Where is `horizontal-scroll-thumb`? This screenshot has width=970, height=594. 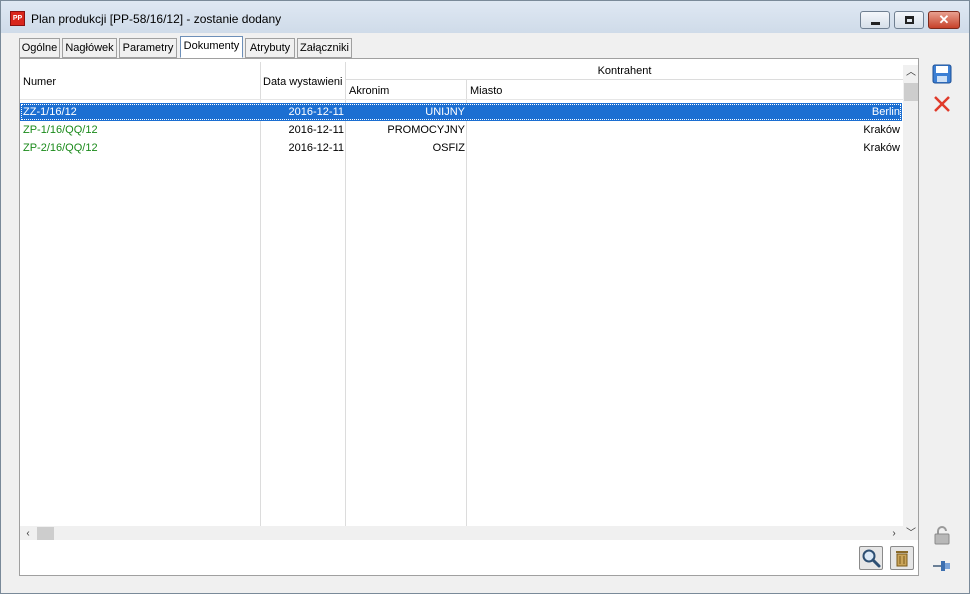
horizontal-scroll-thumb is located at coordinates (45, 533).